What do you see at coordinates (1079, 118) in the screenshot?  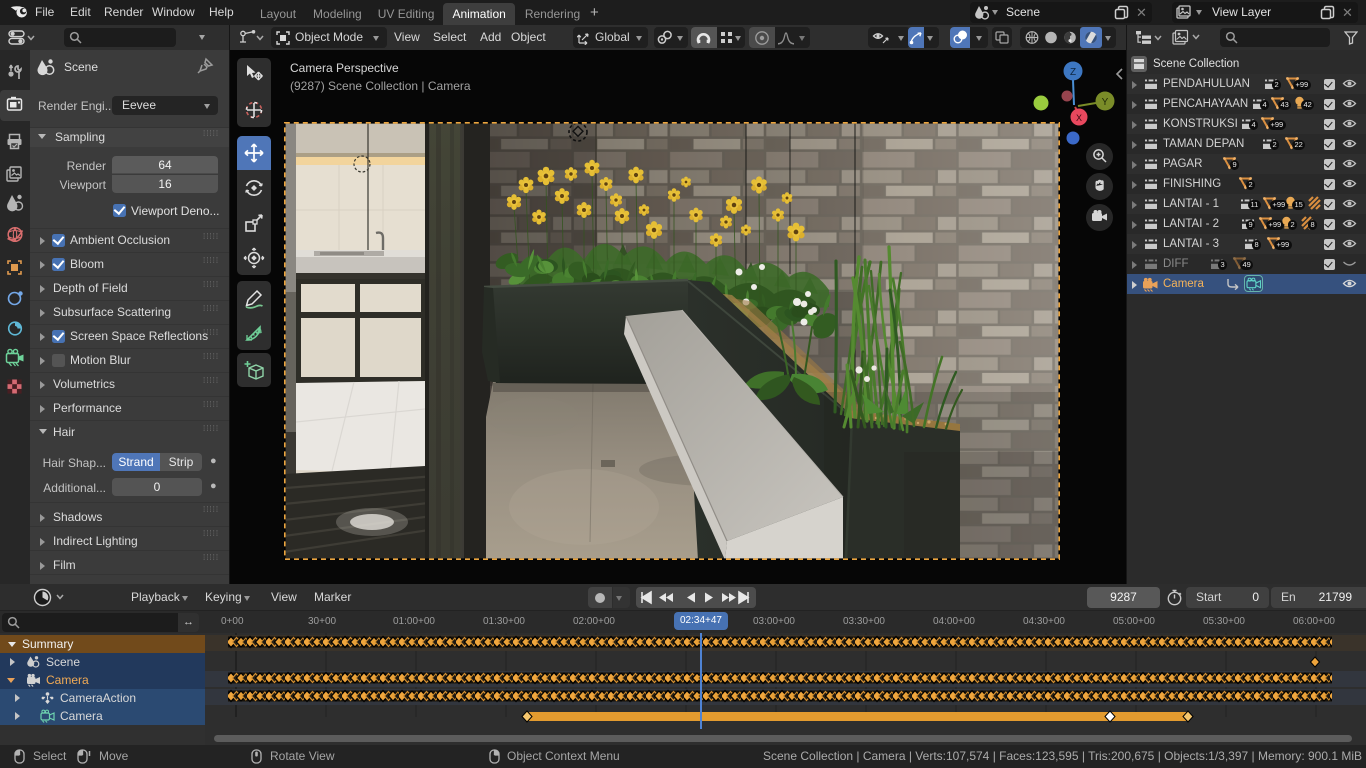 I see `svg-text: X` at bounding box center [1079, 118].